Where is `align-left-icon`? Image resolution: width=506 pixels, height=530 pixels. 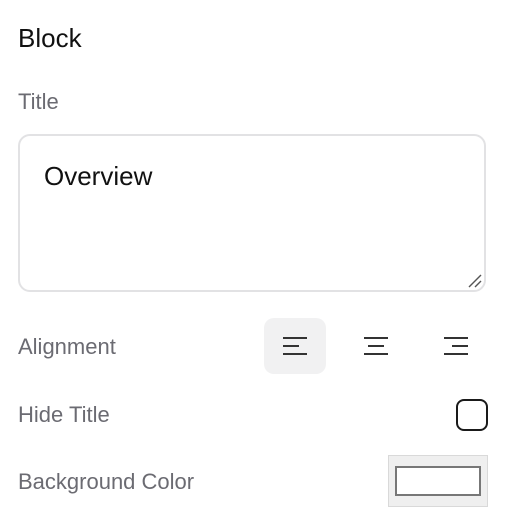 align-left-icon is located at coordinates (295, 346).